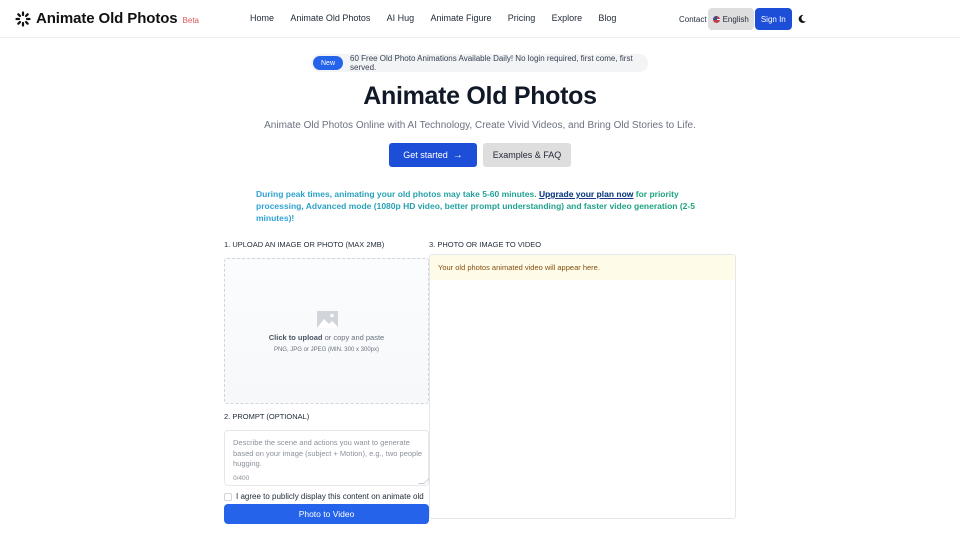  Describe the element at coordinates (567, 18) in the screenshot. I see `nav-explore: Explore` at that location.